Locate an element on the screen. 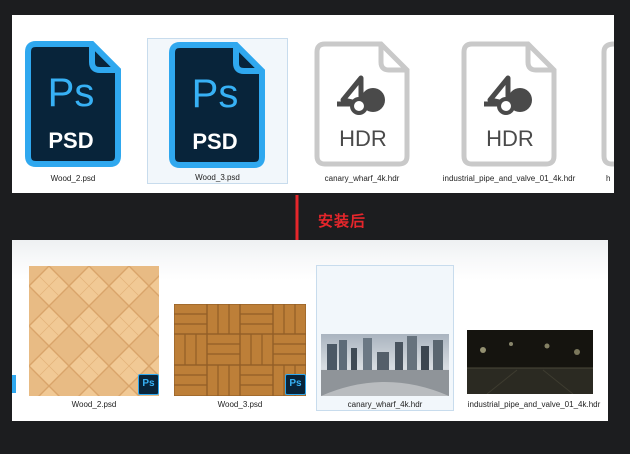  thumbnail-partial is located at coordinates (14, 384).